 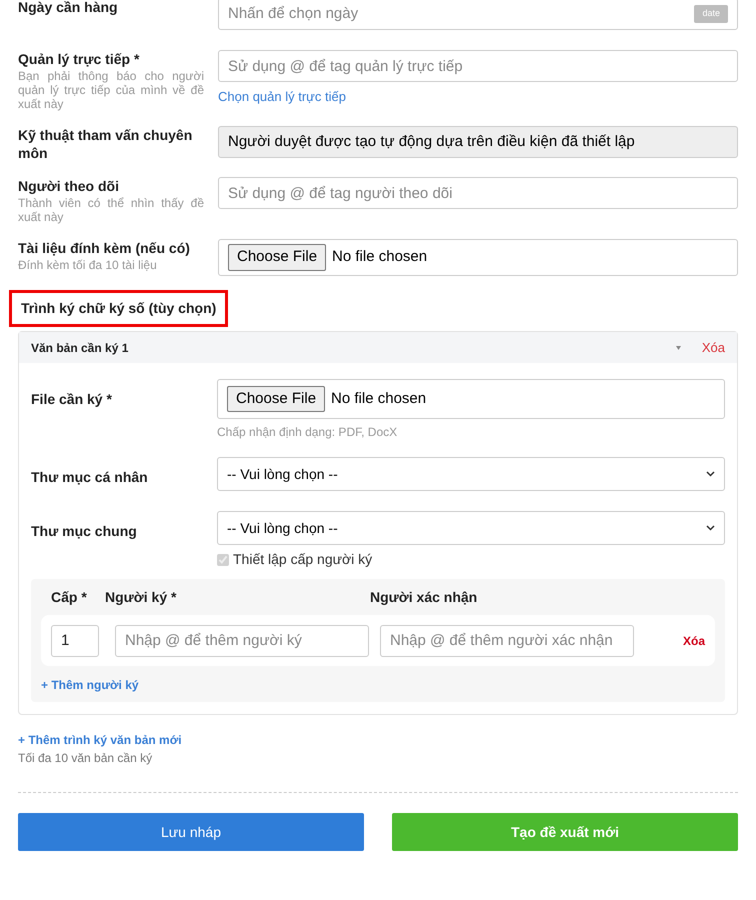 I want to click on date-badge: date, so click(x=711, y=14).